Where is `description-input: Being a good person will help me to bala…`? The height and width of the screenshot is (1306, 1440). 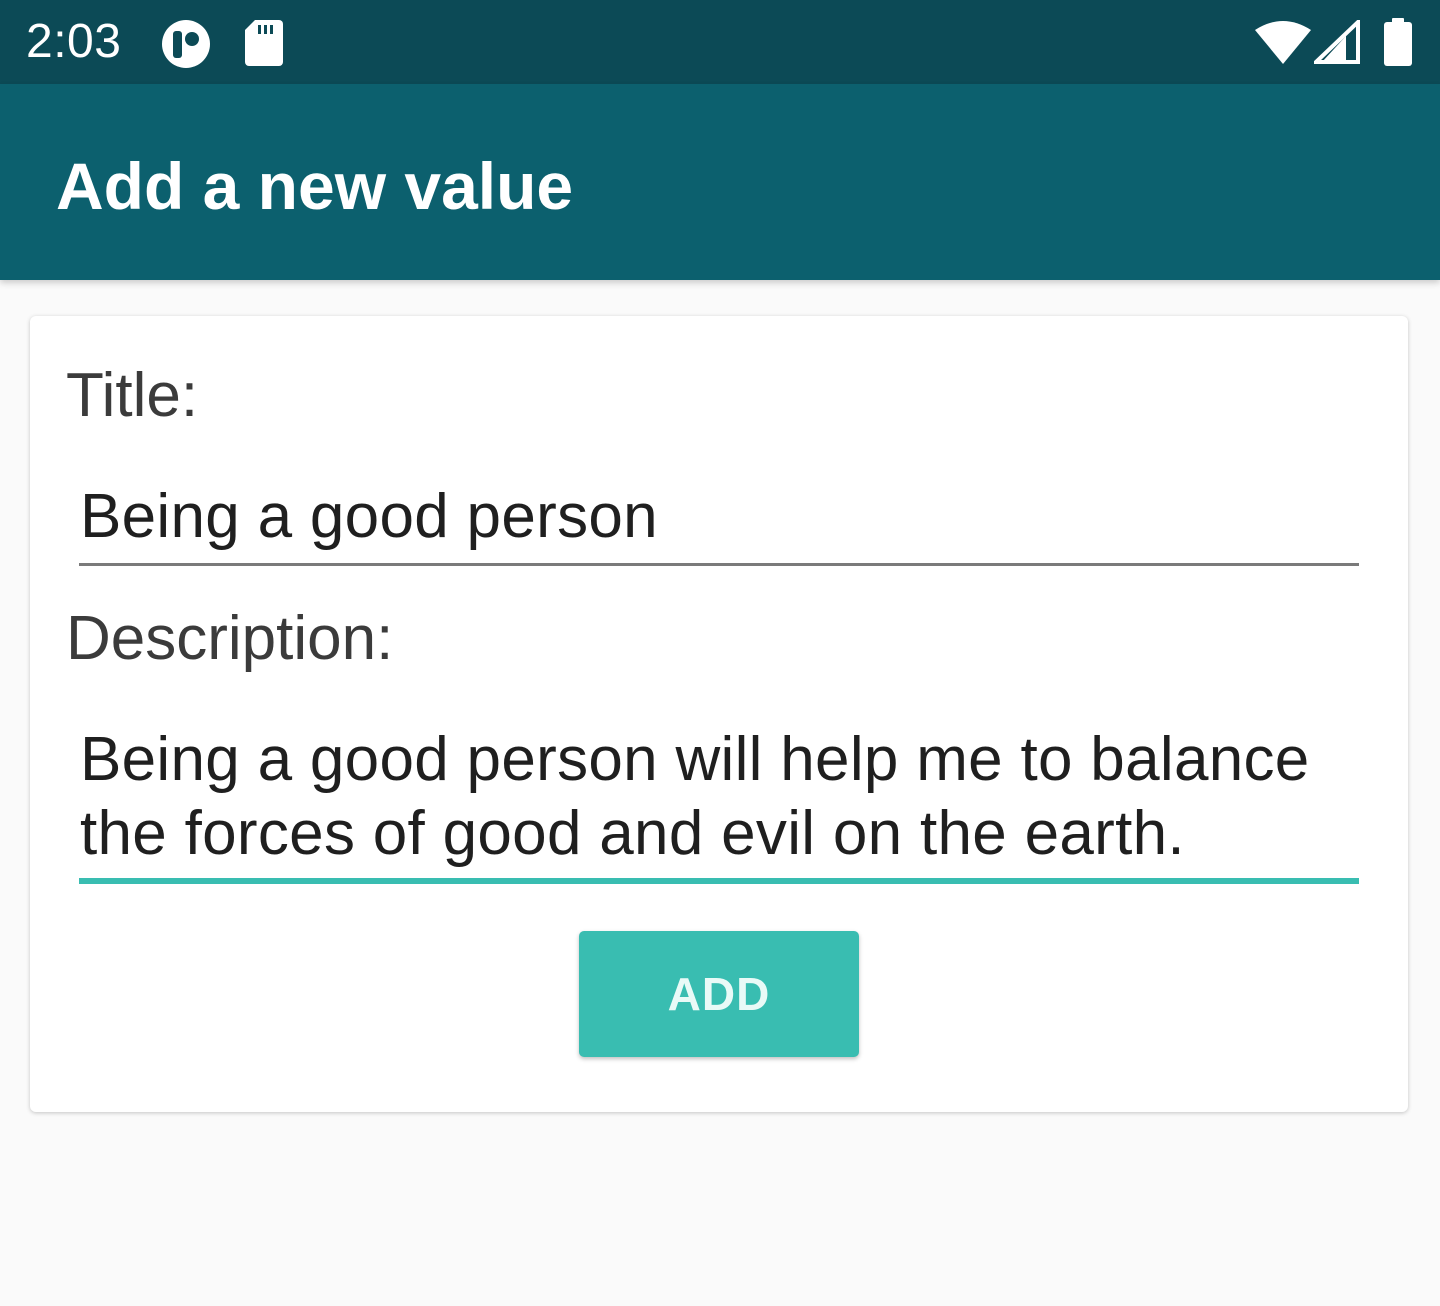 description-input: Being a good person will help me to bala… is located at coordinates (715, 797).